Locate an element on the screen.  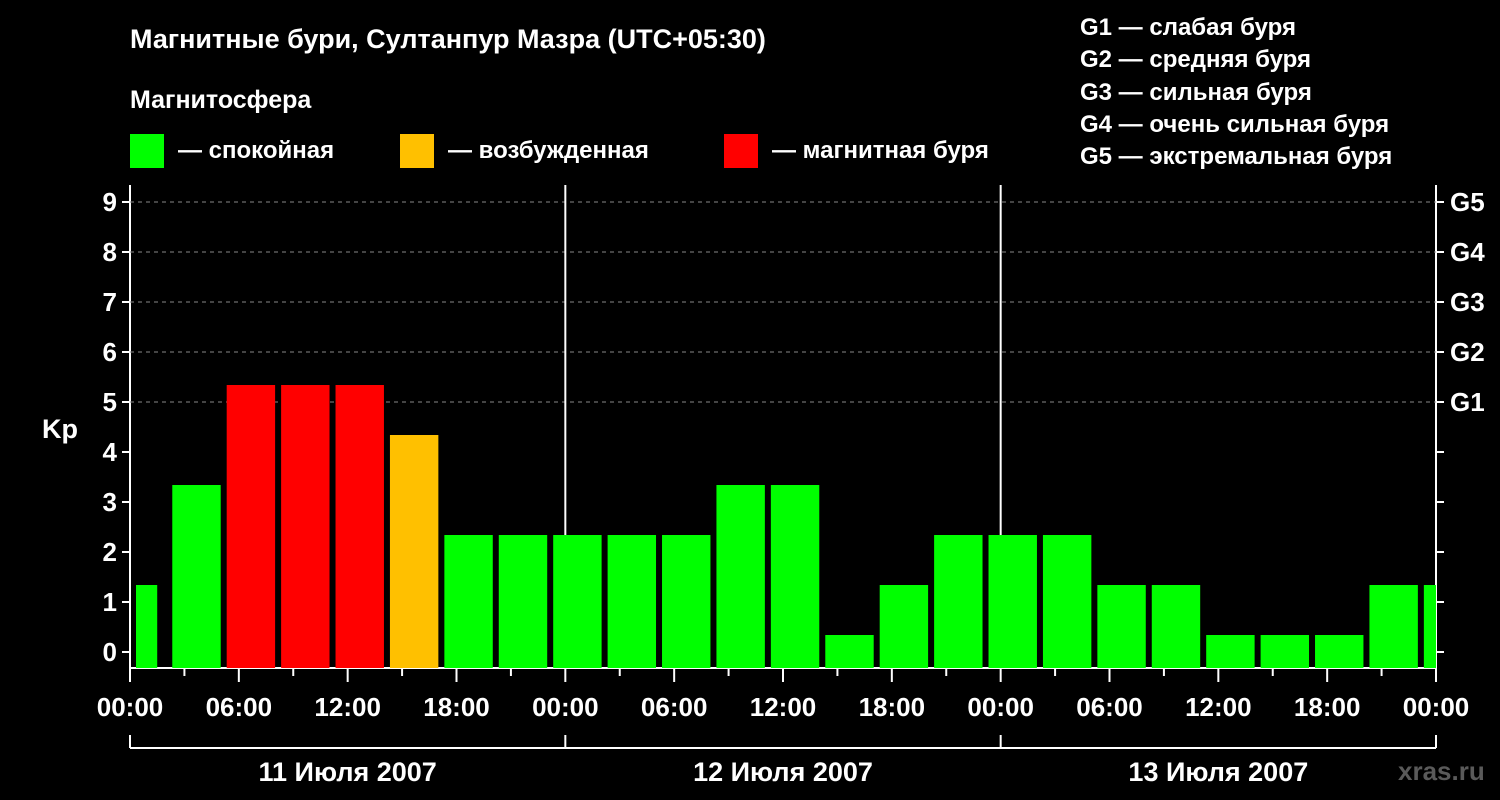
watermark: xras.ru is located at coordinates (1441, 771).